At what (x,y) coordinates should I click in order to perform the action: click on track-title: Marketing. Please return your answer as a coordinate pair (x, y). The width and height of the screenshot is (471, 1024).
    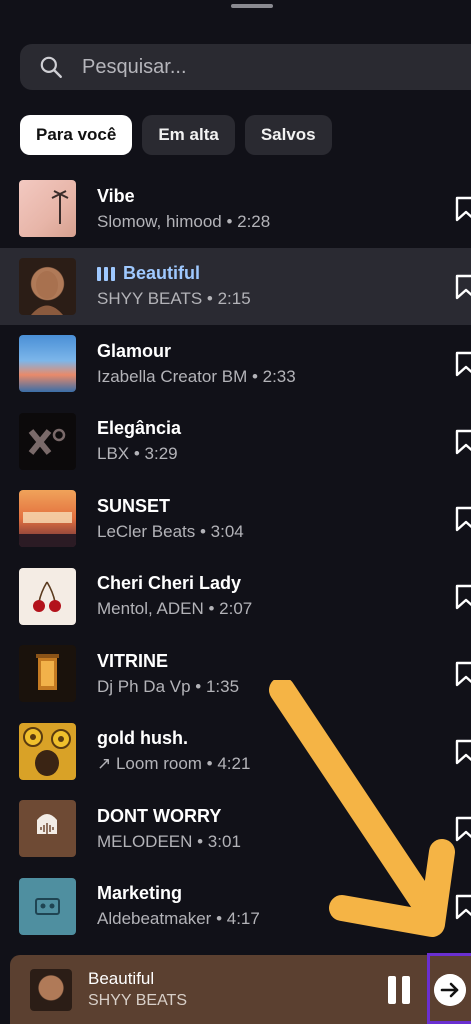
    Looking at the image, I should click on (140, 893).